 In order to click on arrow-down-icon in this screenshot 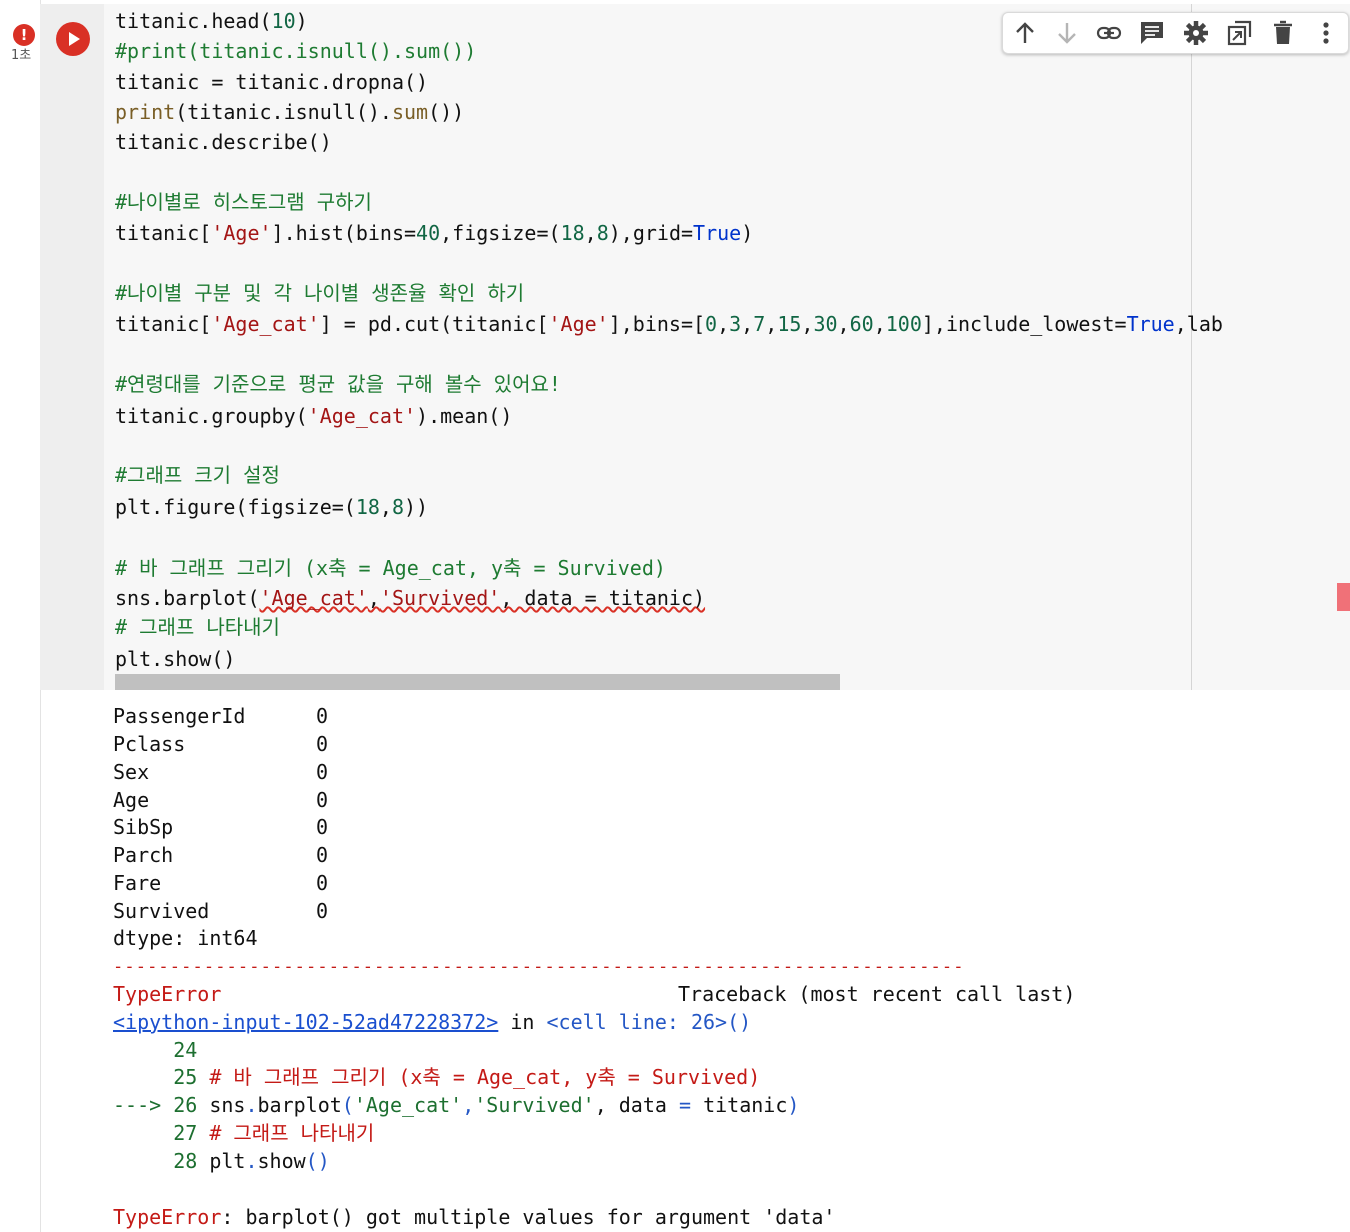, I will do `click(1067, 33)`.